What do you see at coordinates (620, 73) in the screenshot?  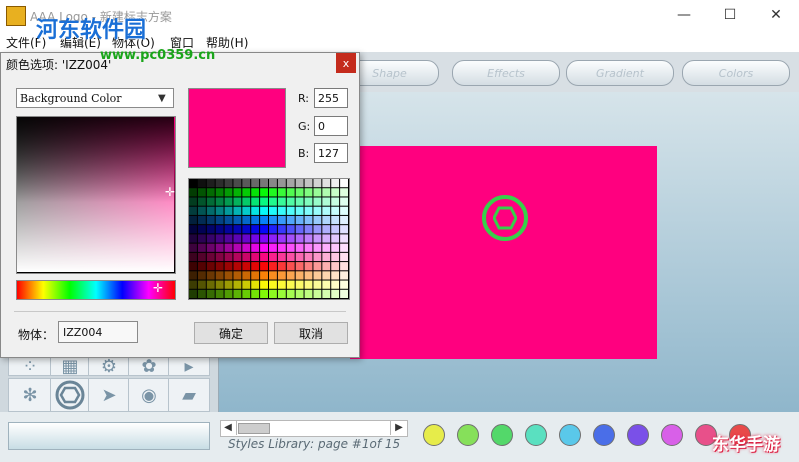 I see `tab-gradient: Gradient` at bounding box center [620, 73].